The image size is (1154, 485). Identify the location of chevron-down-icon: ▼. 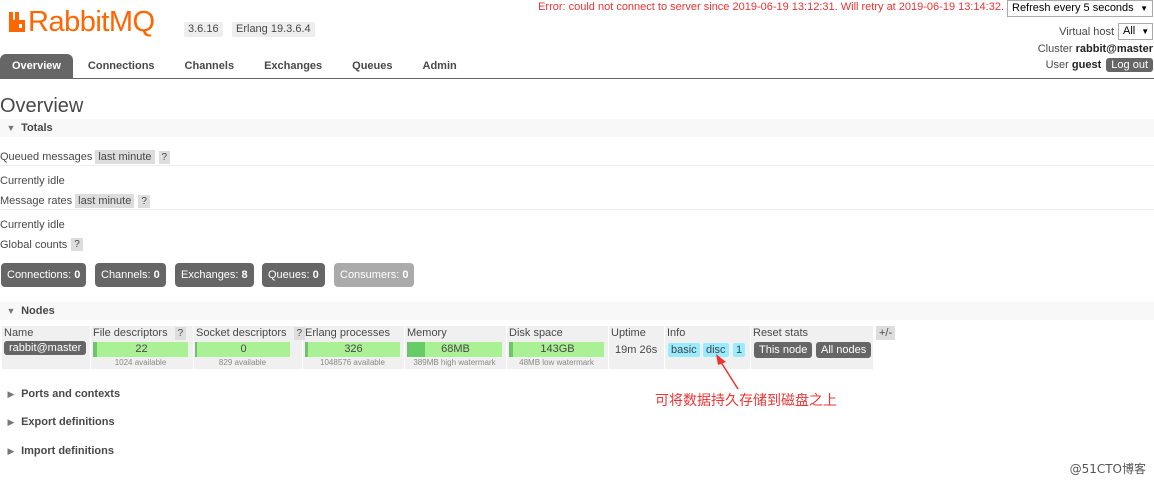
(1145, 31).